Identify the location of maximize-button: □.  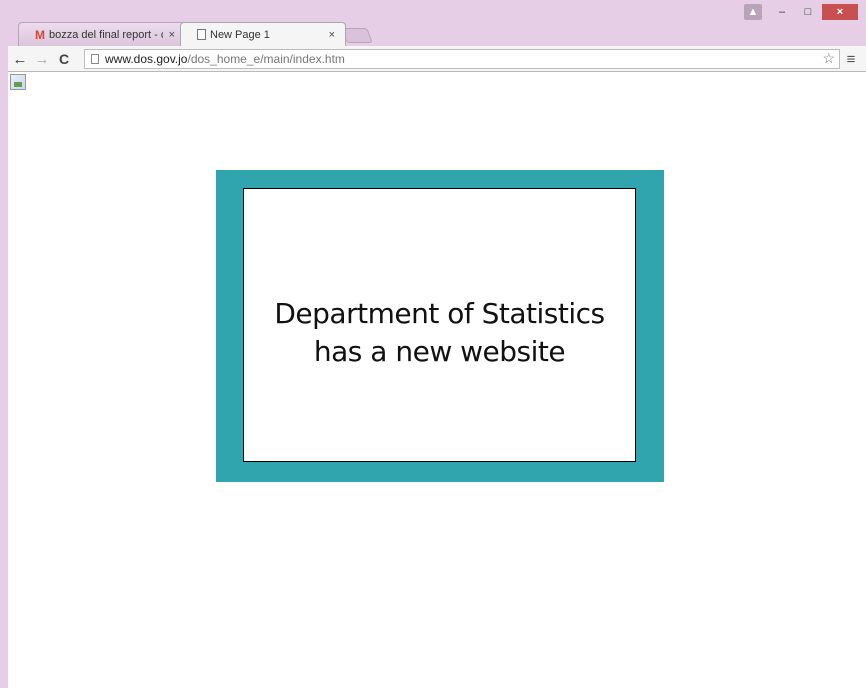
(808, 12).